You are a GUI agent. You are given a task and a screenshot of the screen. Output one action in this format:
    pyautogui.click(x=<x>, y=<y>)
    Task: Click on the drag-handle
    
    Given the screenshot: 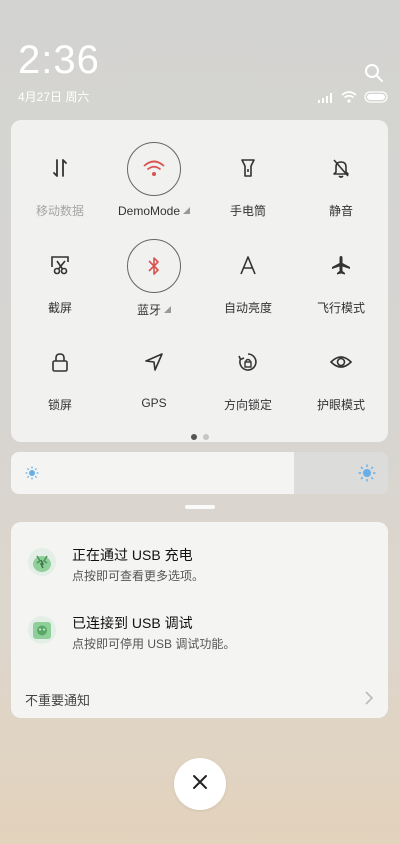 What is the action you would take?
    pyautogui.click(x=200, y=507)
    